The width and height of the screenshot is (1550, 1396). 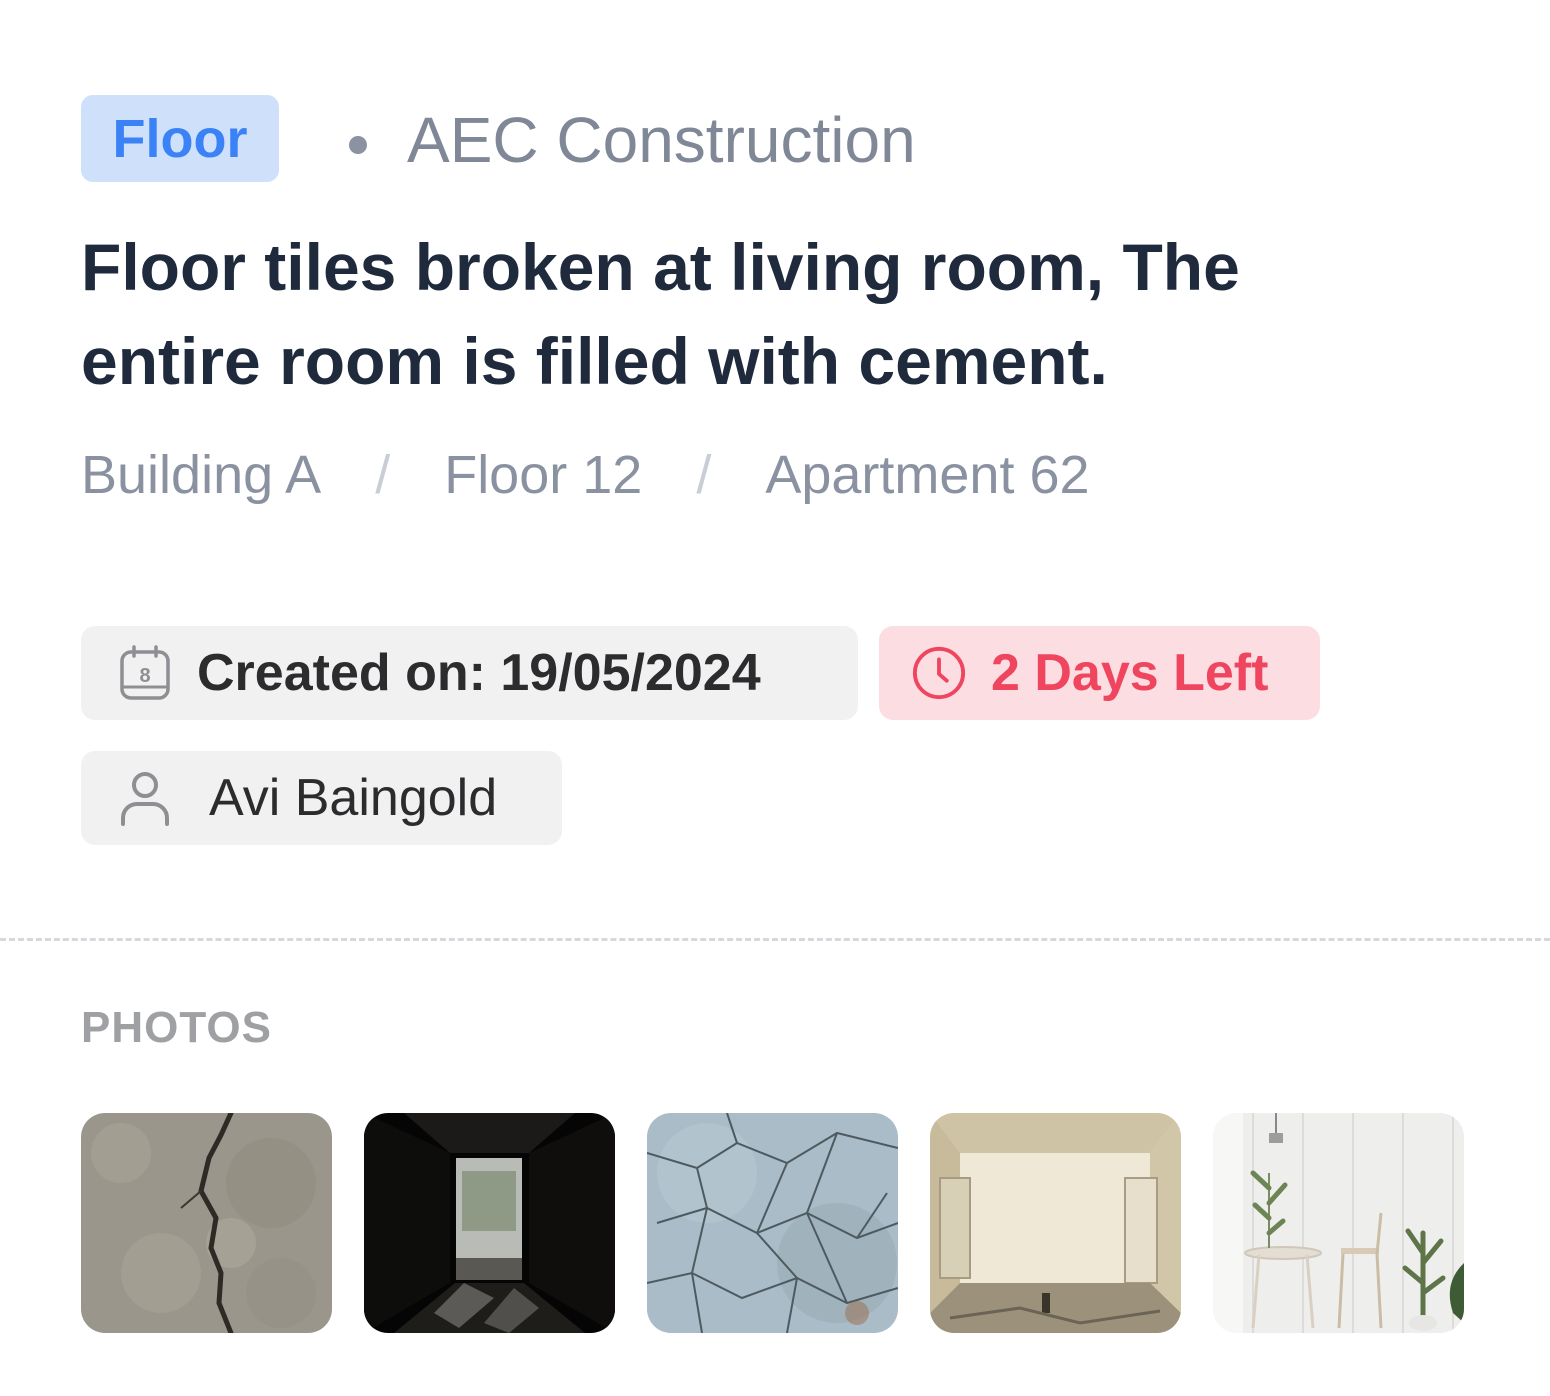 I want to click on section-divider, so click(x=775, y=939).